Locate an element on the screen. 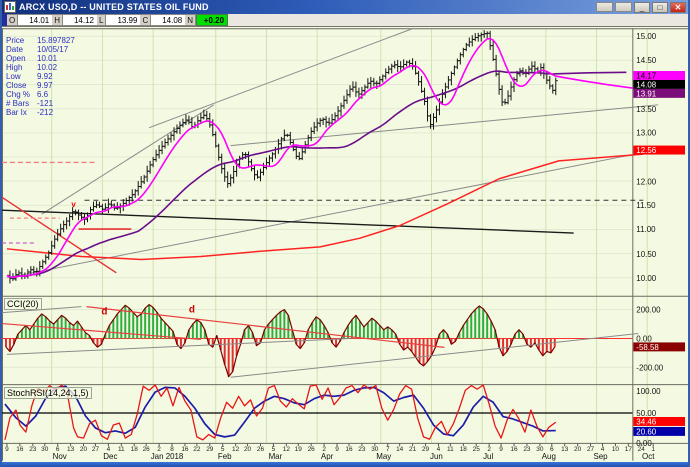 The image size is (690, 467). svg-text: Sep is located at coordinates (600, 456).